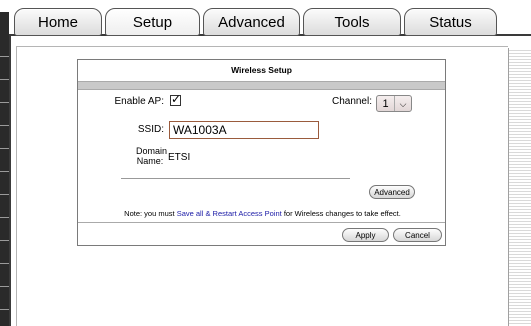 The width and height of the screenshot is (531, 326). I want to click on apply-button: Apply, so click(365, 235).